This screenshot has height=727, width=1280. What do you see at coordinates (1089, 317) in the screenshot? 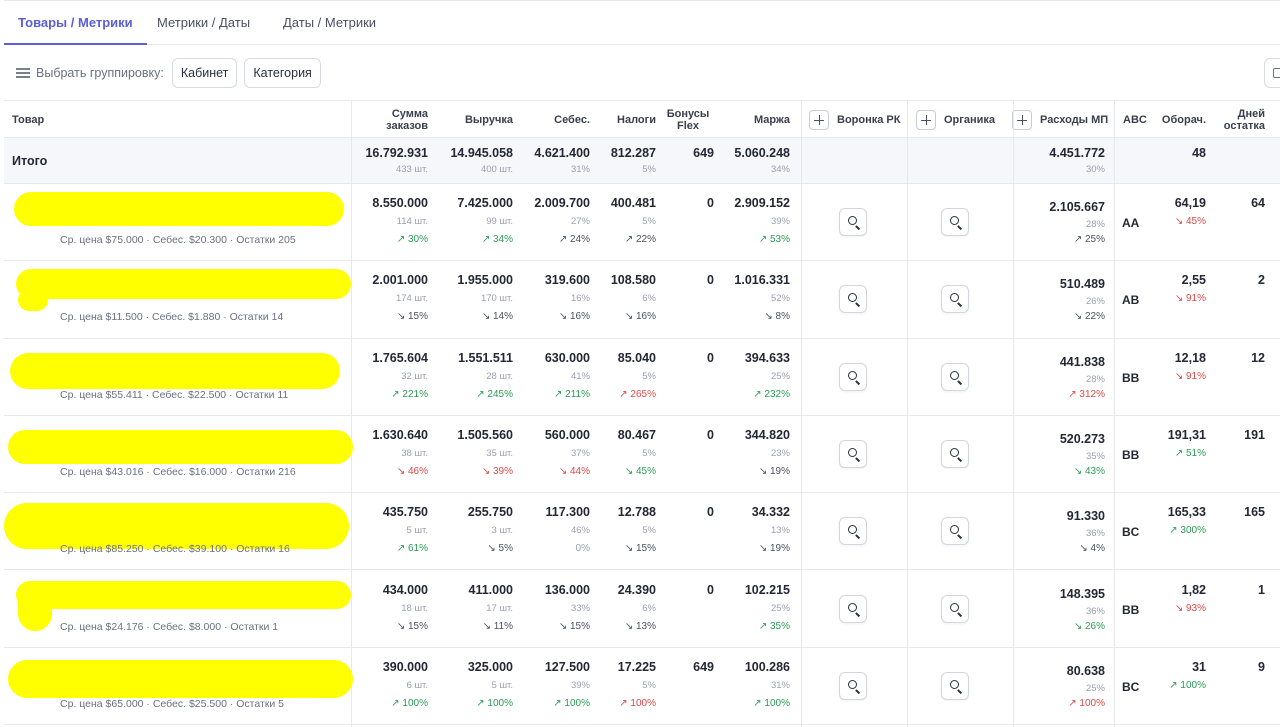
I see `cell-mp-delta: ↘ 22%` at bounding box center [1089, 317].